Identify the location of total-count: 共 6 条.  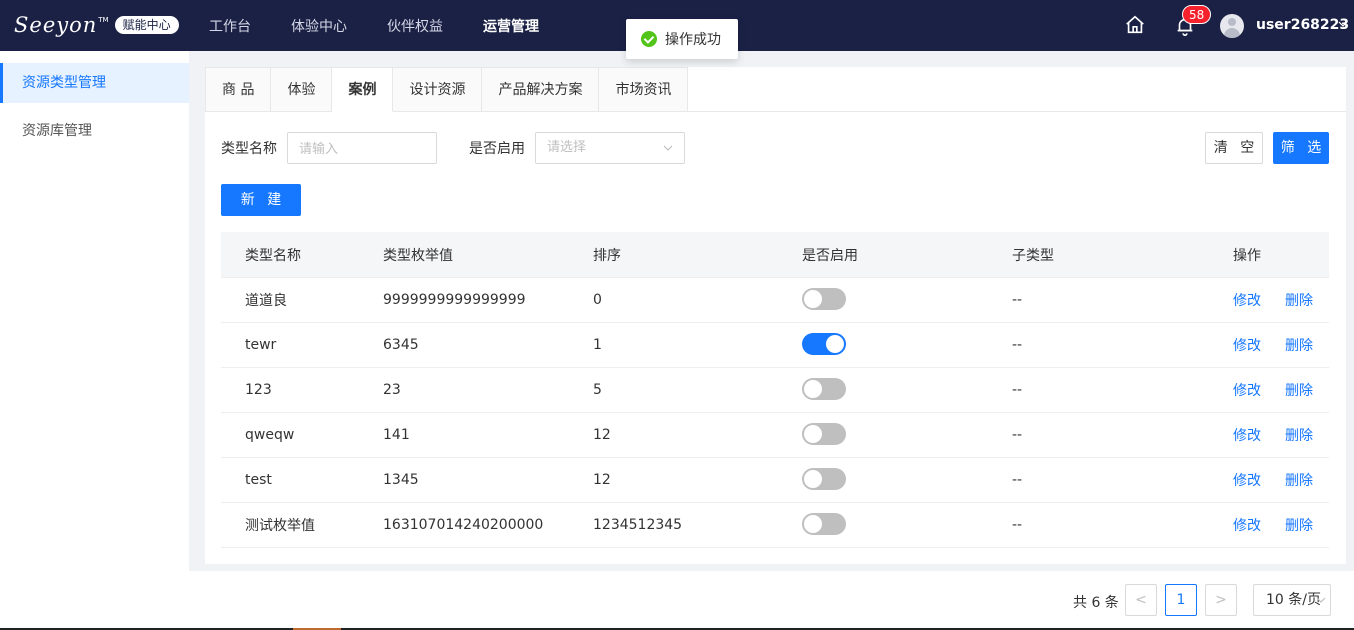
(1096, 603).